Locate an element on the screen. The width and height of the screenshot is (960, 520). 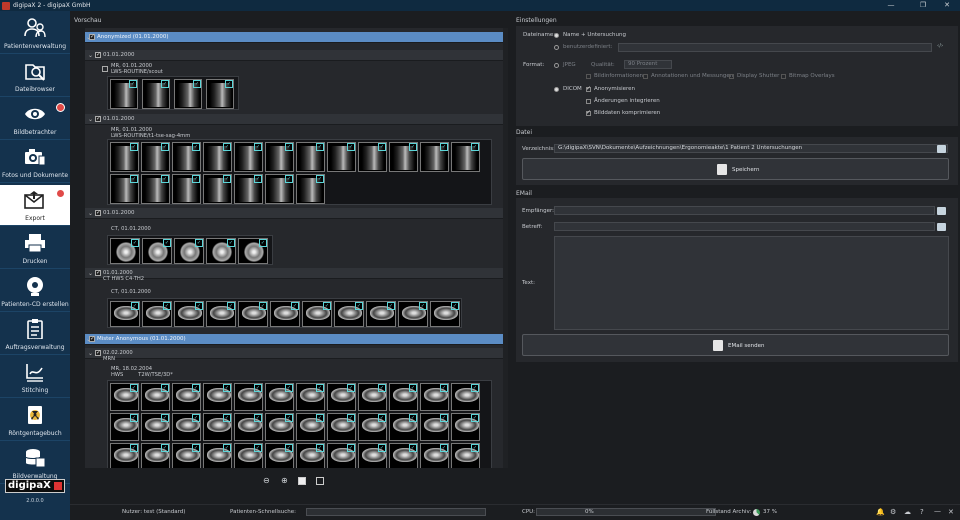
close-button: ✕ is located at coordinates (947, 5).